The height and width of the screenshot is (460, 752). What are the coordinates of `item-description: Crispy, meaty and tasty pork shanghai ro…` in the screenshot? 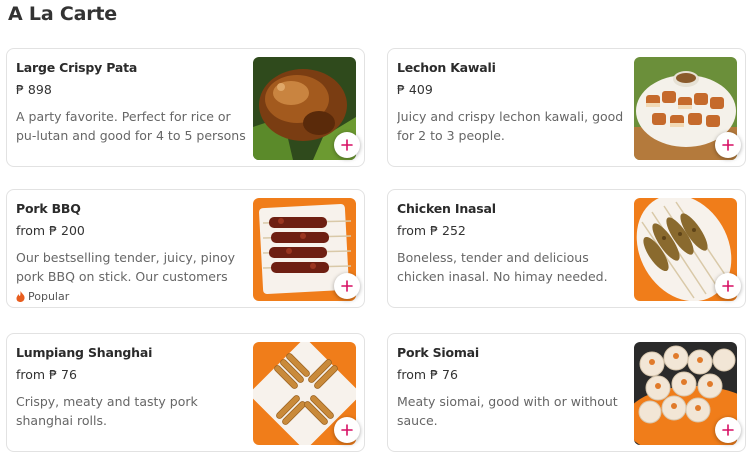 It's located at (107, 411).